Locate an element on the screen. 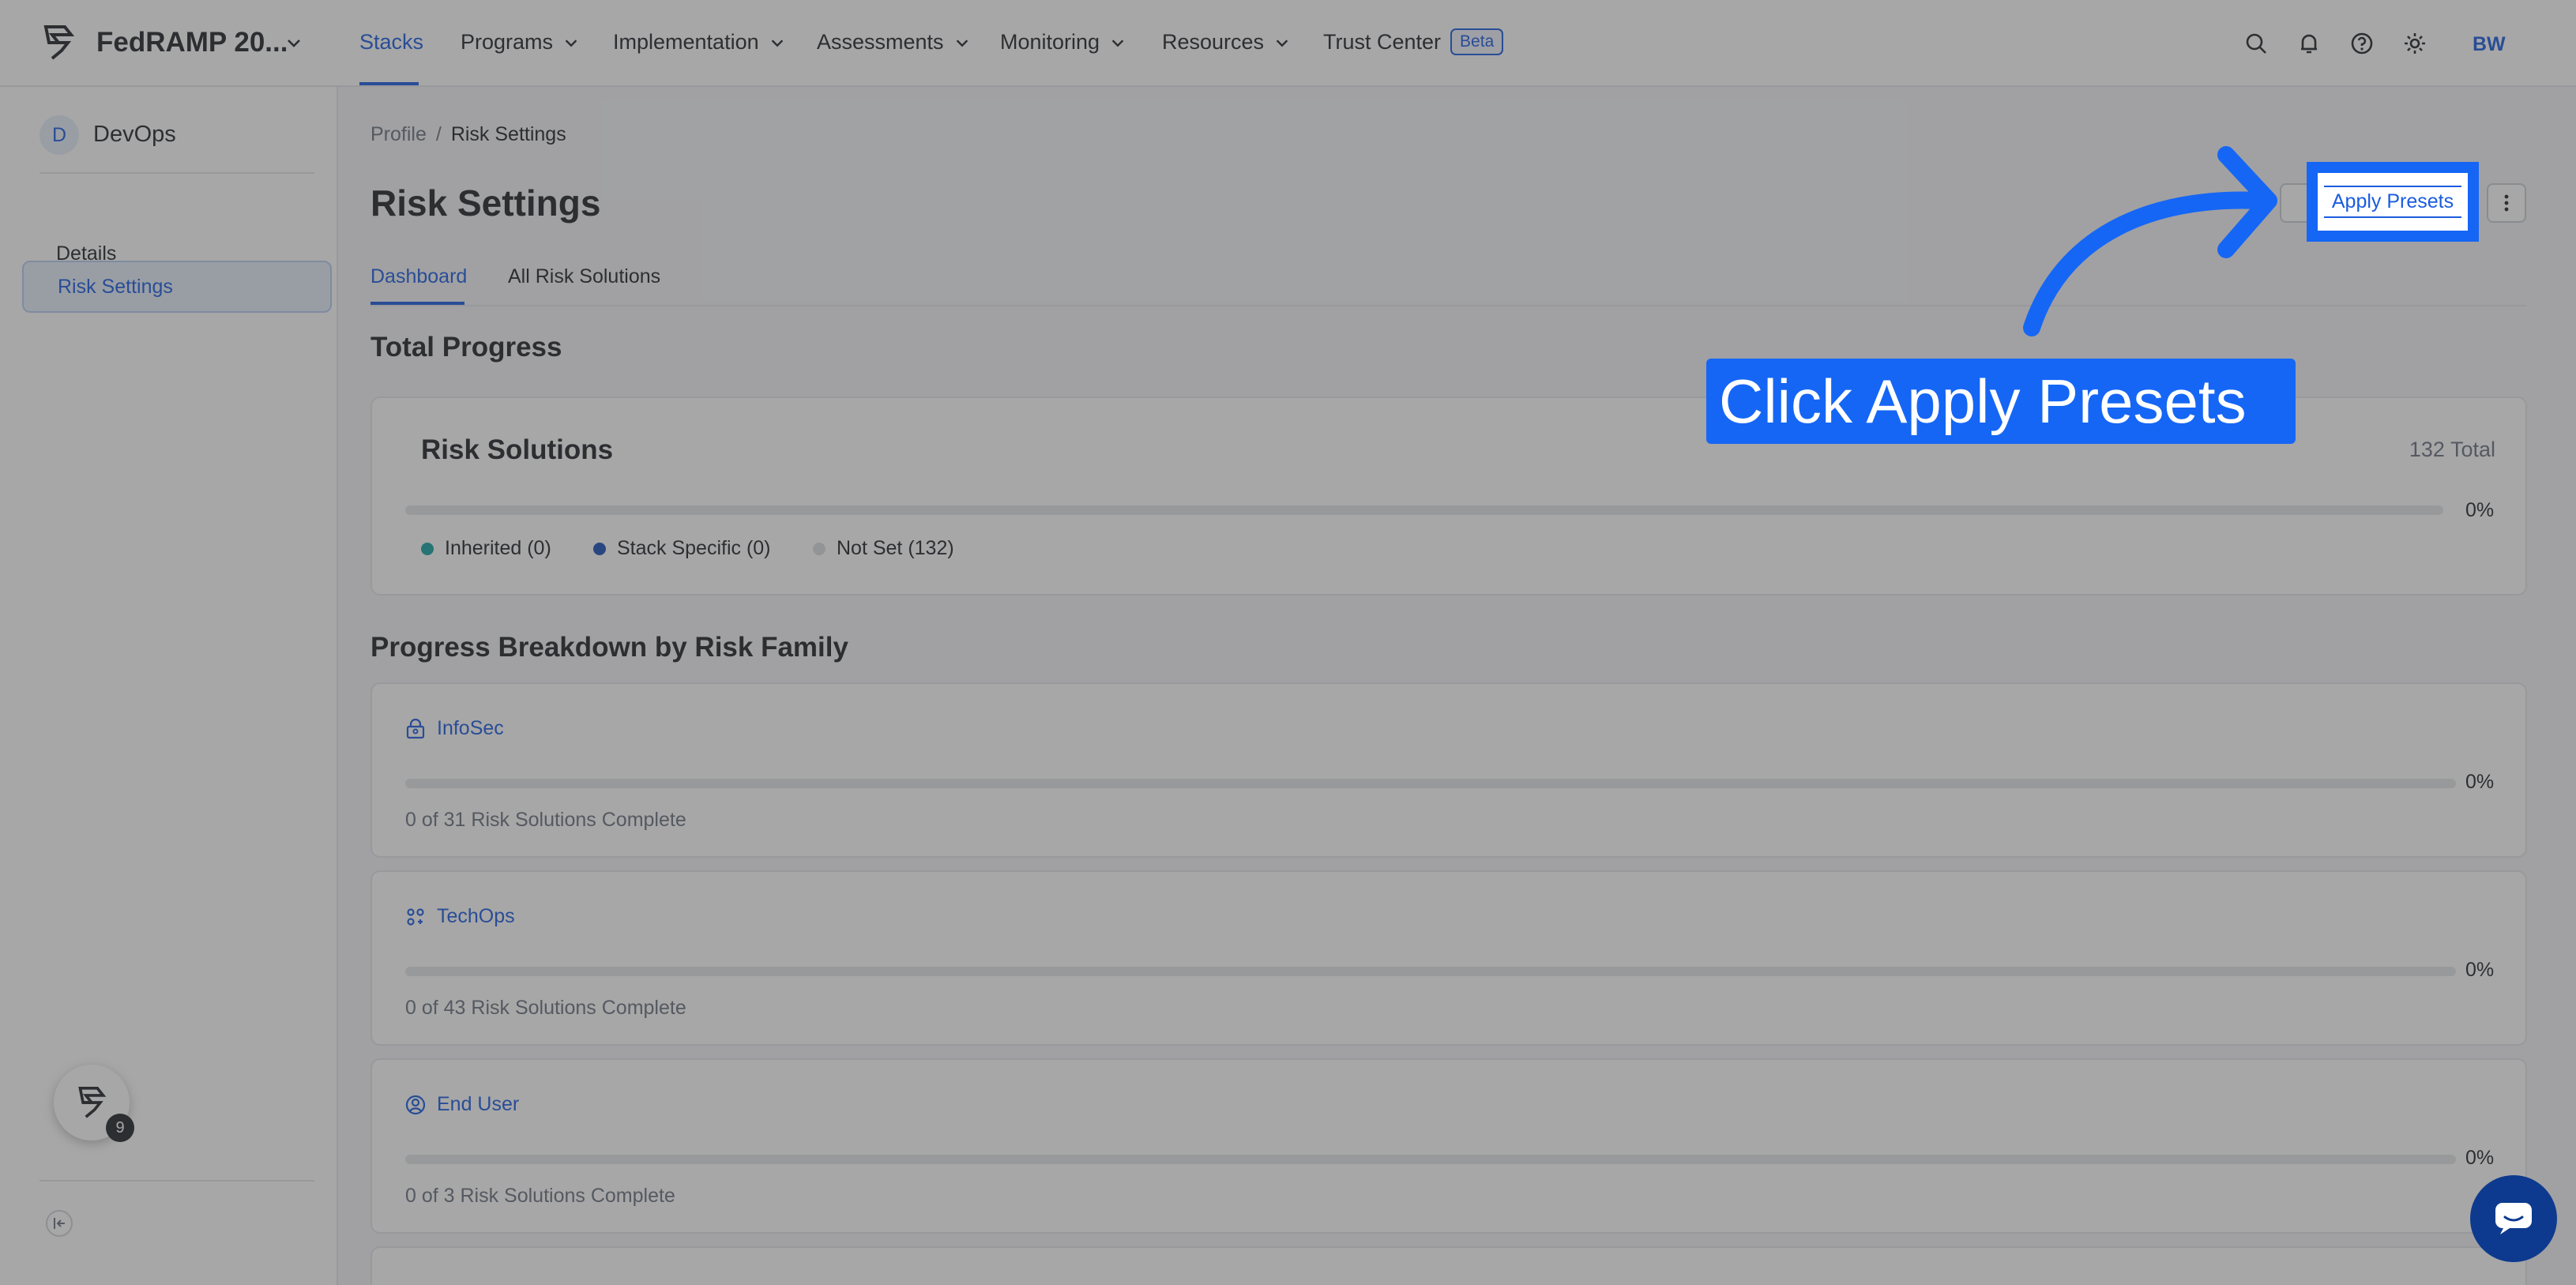  chat-bubble-icon is located at coordinates (2514, 1218).